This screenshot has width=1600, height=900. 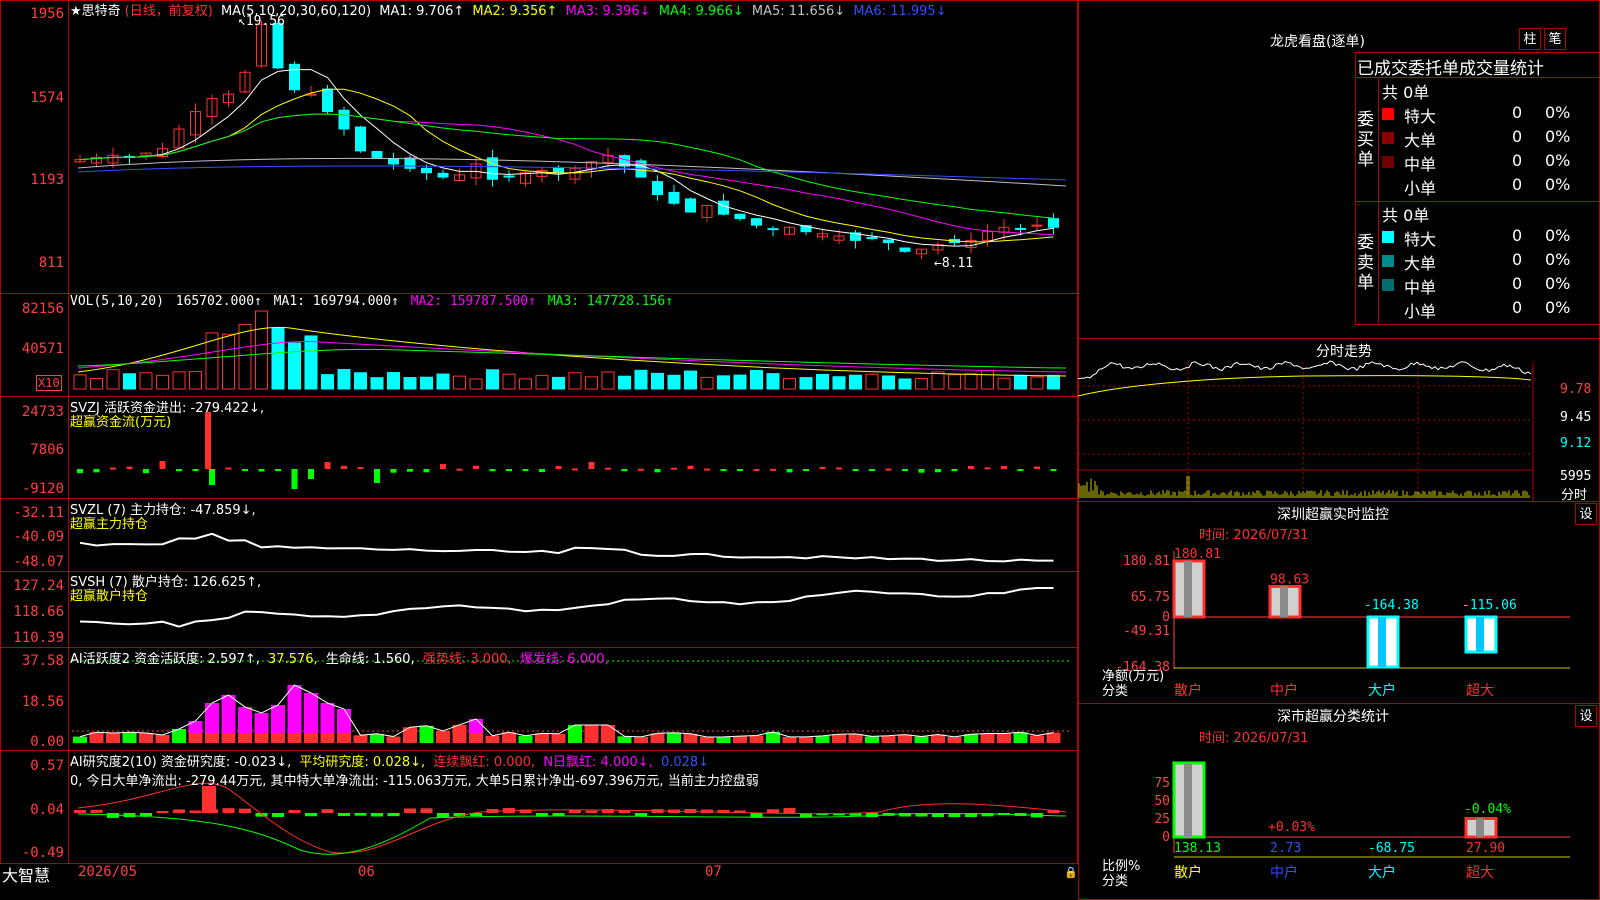 I want to click on ai2-p5: 0.028↓, so click(x=685, y=762).